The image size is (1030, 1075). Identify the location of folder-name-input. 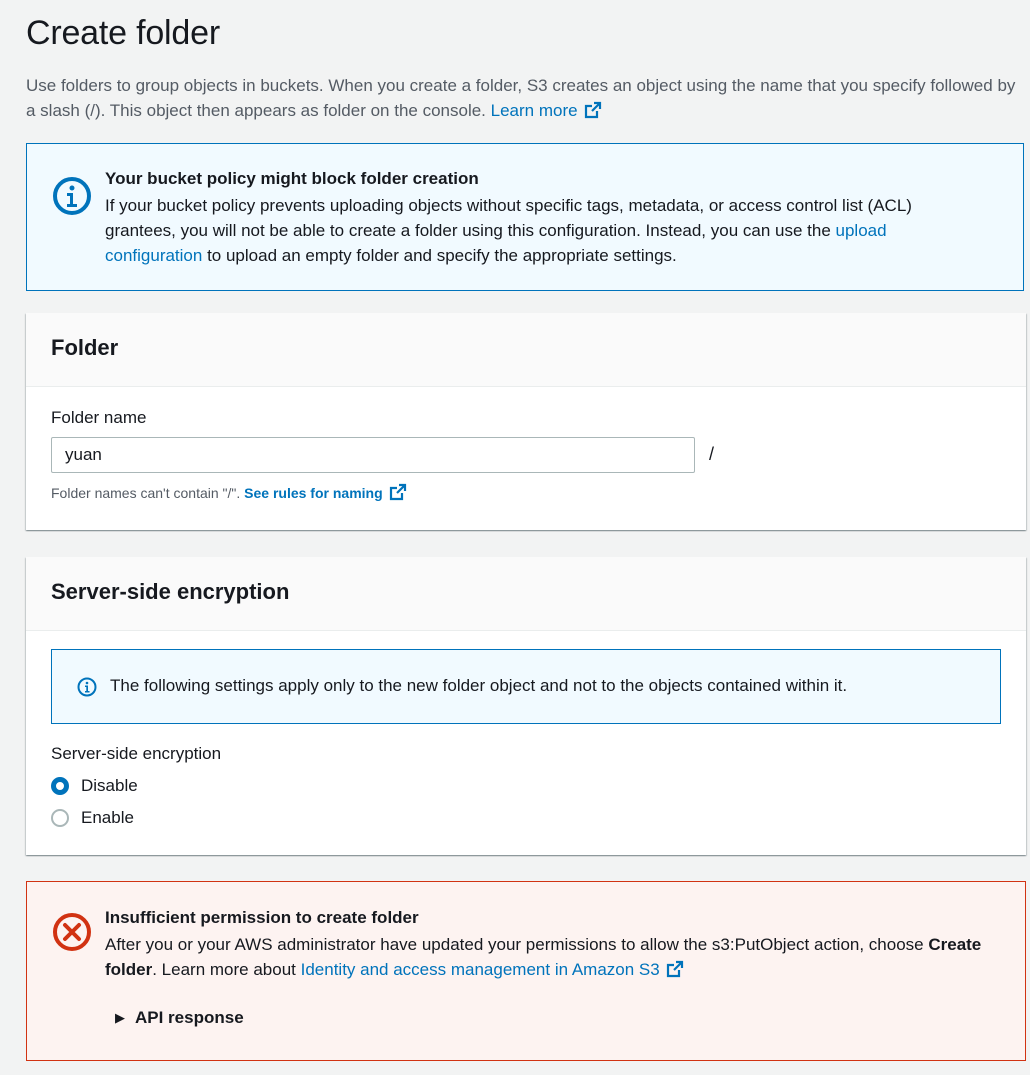
(373, 455).